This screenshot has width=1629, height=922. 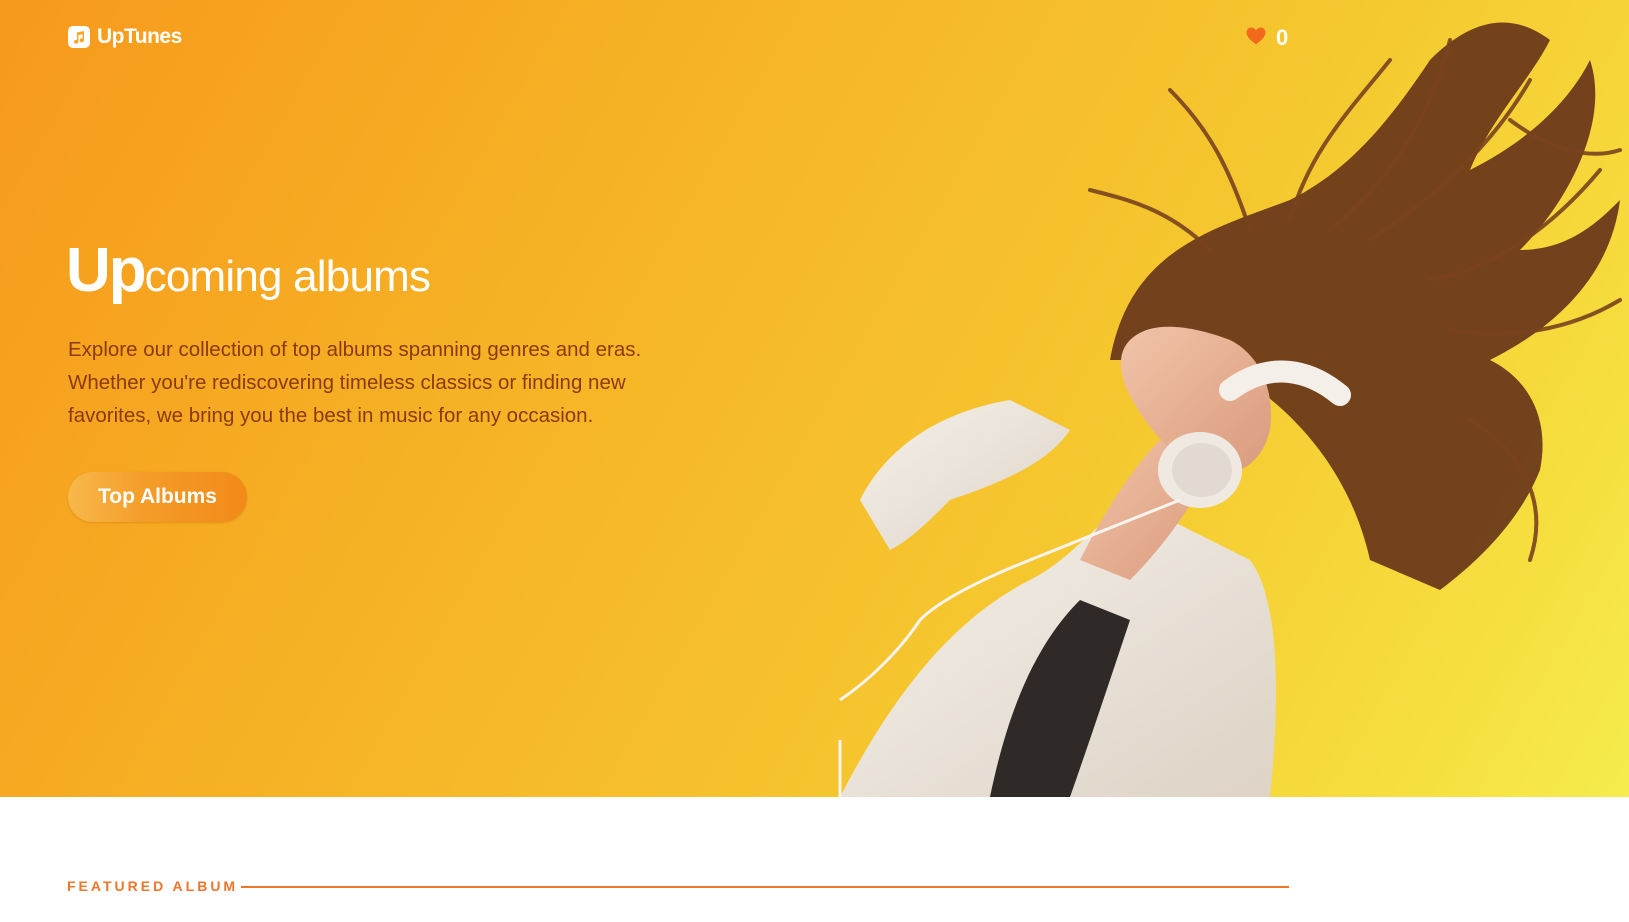 I want to click on logo-text: UpTunes, so click(x=139, y=36).